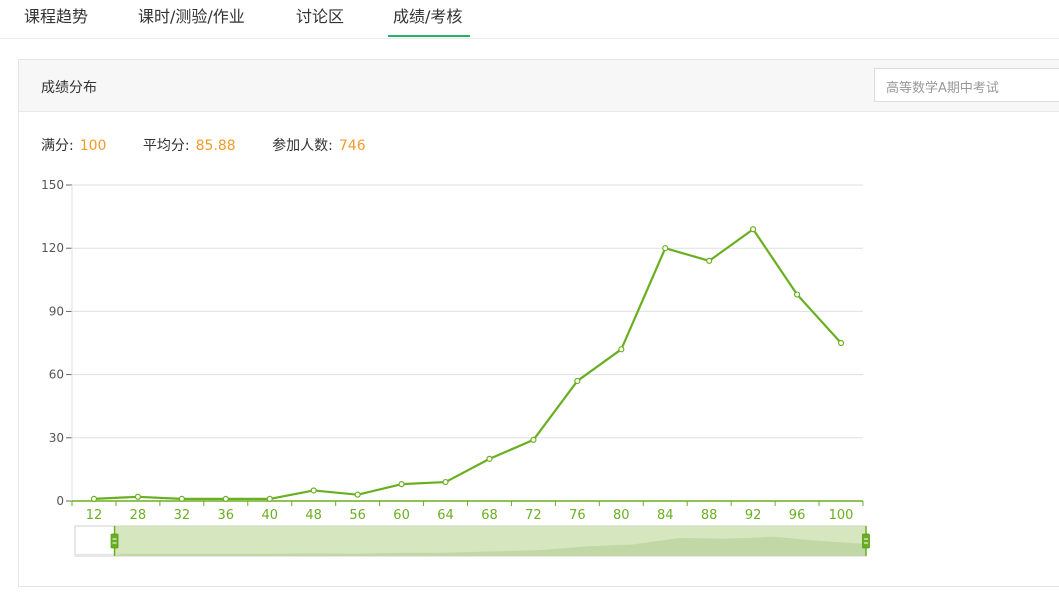 This screenshot has height=603, width=1059. Describe the element at coordinates (841, 515) in the screenshot. I see `x-tick-label: 100` at that location.